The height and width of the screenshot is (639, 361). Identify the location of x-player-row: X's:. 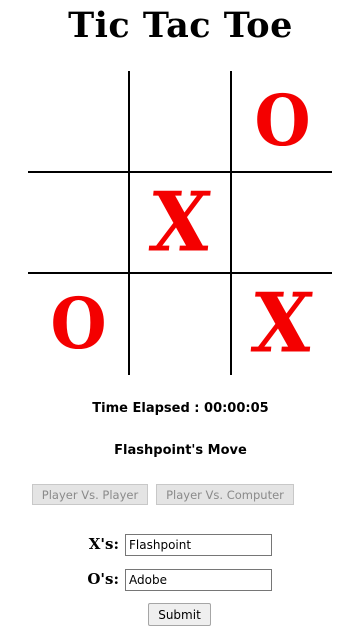
(180, 546).